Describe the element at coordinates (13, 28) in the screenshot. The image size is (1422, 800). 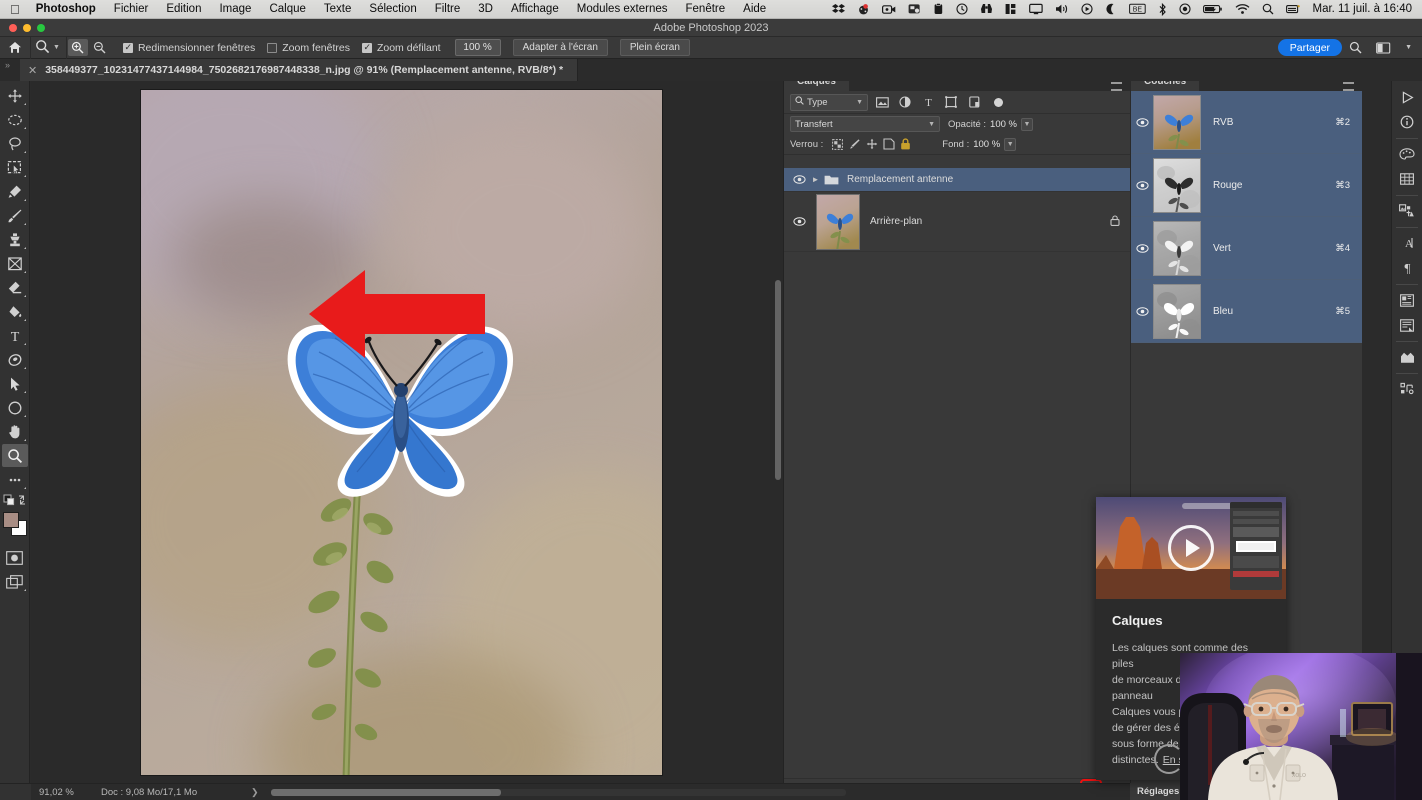
I see `close-window-button` at that location.